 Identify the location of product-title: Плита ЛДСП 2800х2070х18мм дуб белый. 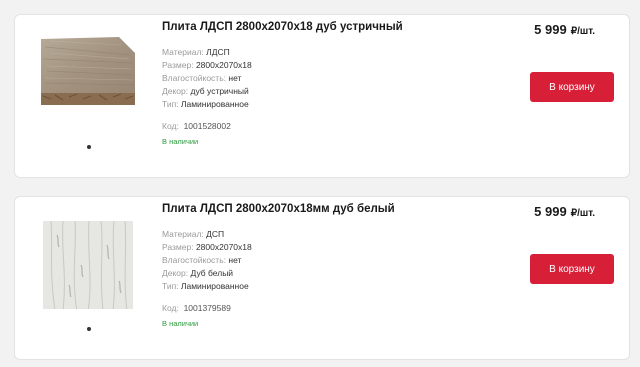
(278, 209).